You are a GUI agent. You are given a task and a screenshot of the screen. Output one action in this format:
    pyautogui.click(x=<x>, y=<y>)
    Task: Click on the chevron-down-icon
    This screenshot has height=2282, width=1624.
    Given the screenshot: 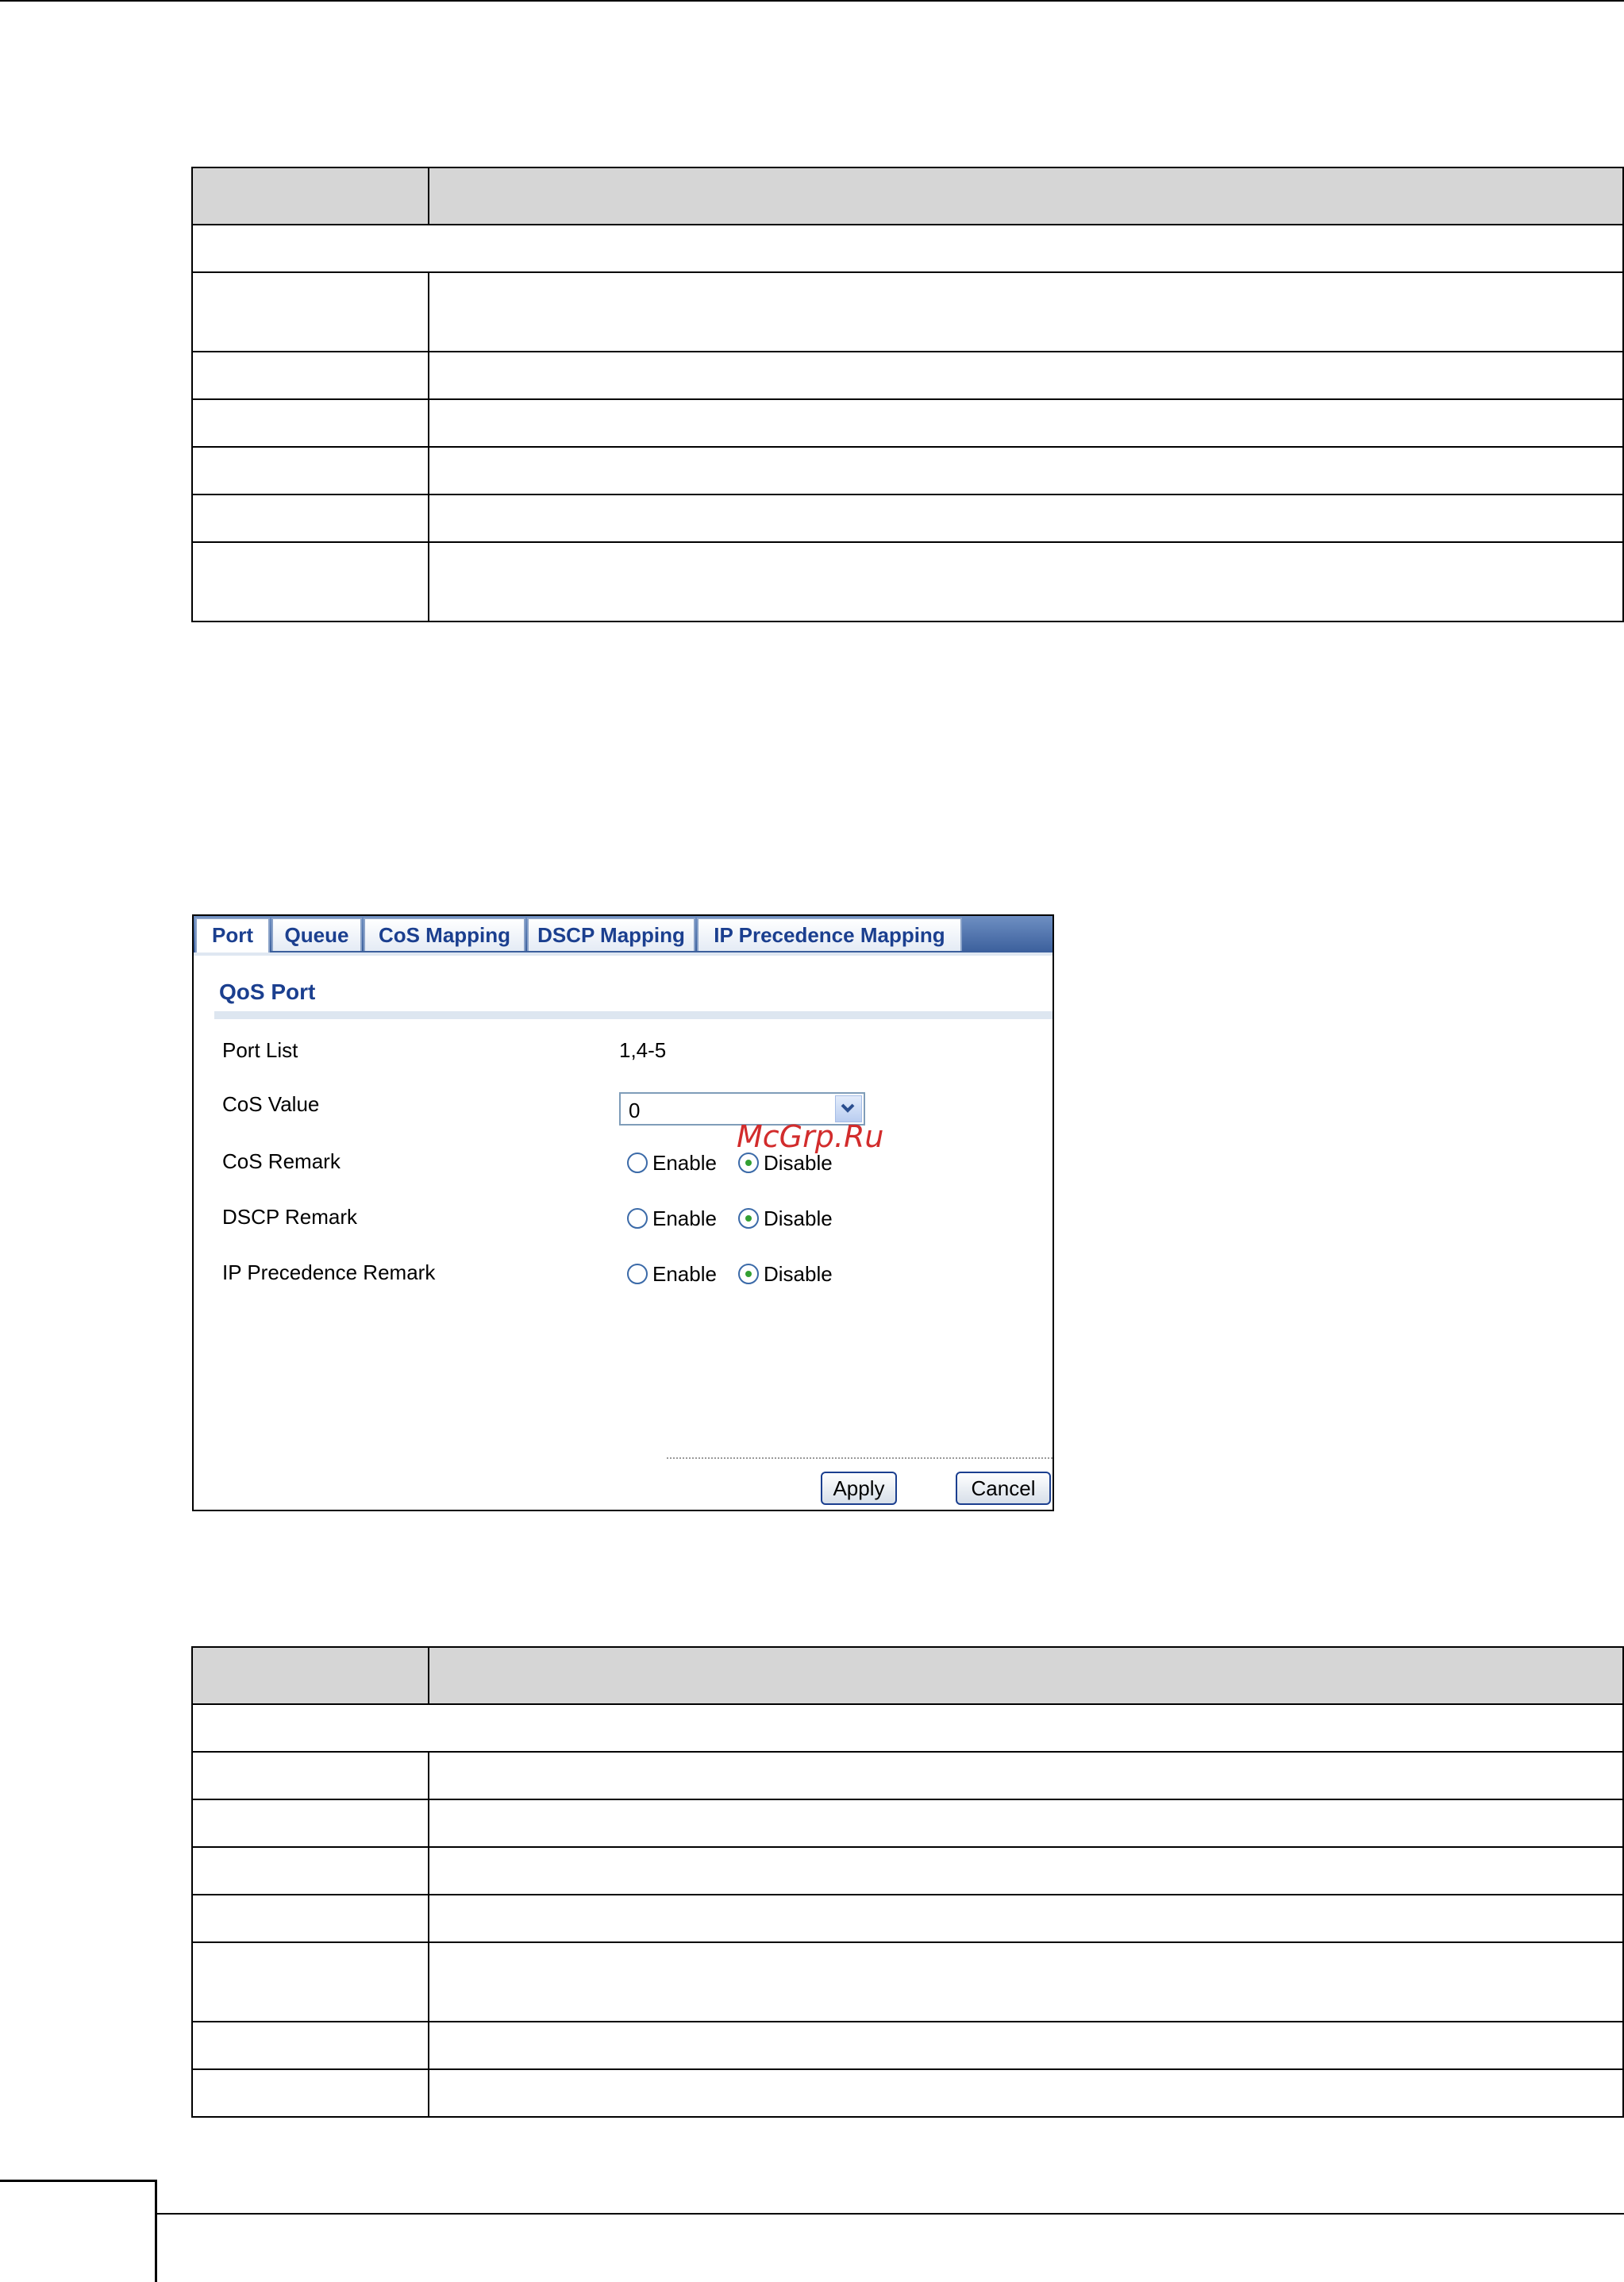 What is the action you would take?
    pyautogui.click(x=848, y=1108)
    